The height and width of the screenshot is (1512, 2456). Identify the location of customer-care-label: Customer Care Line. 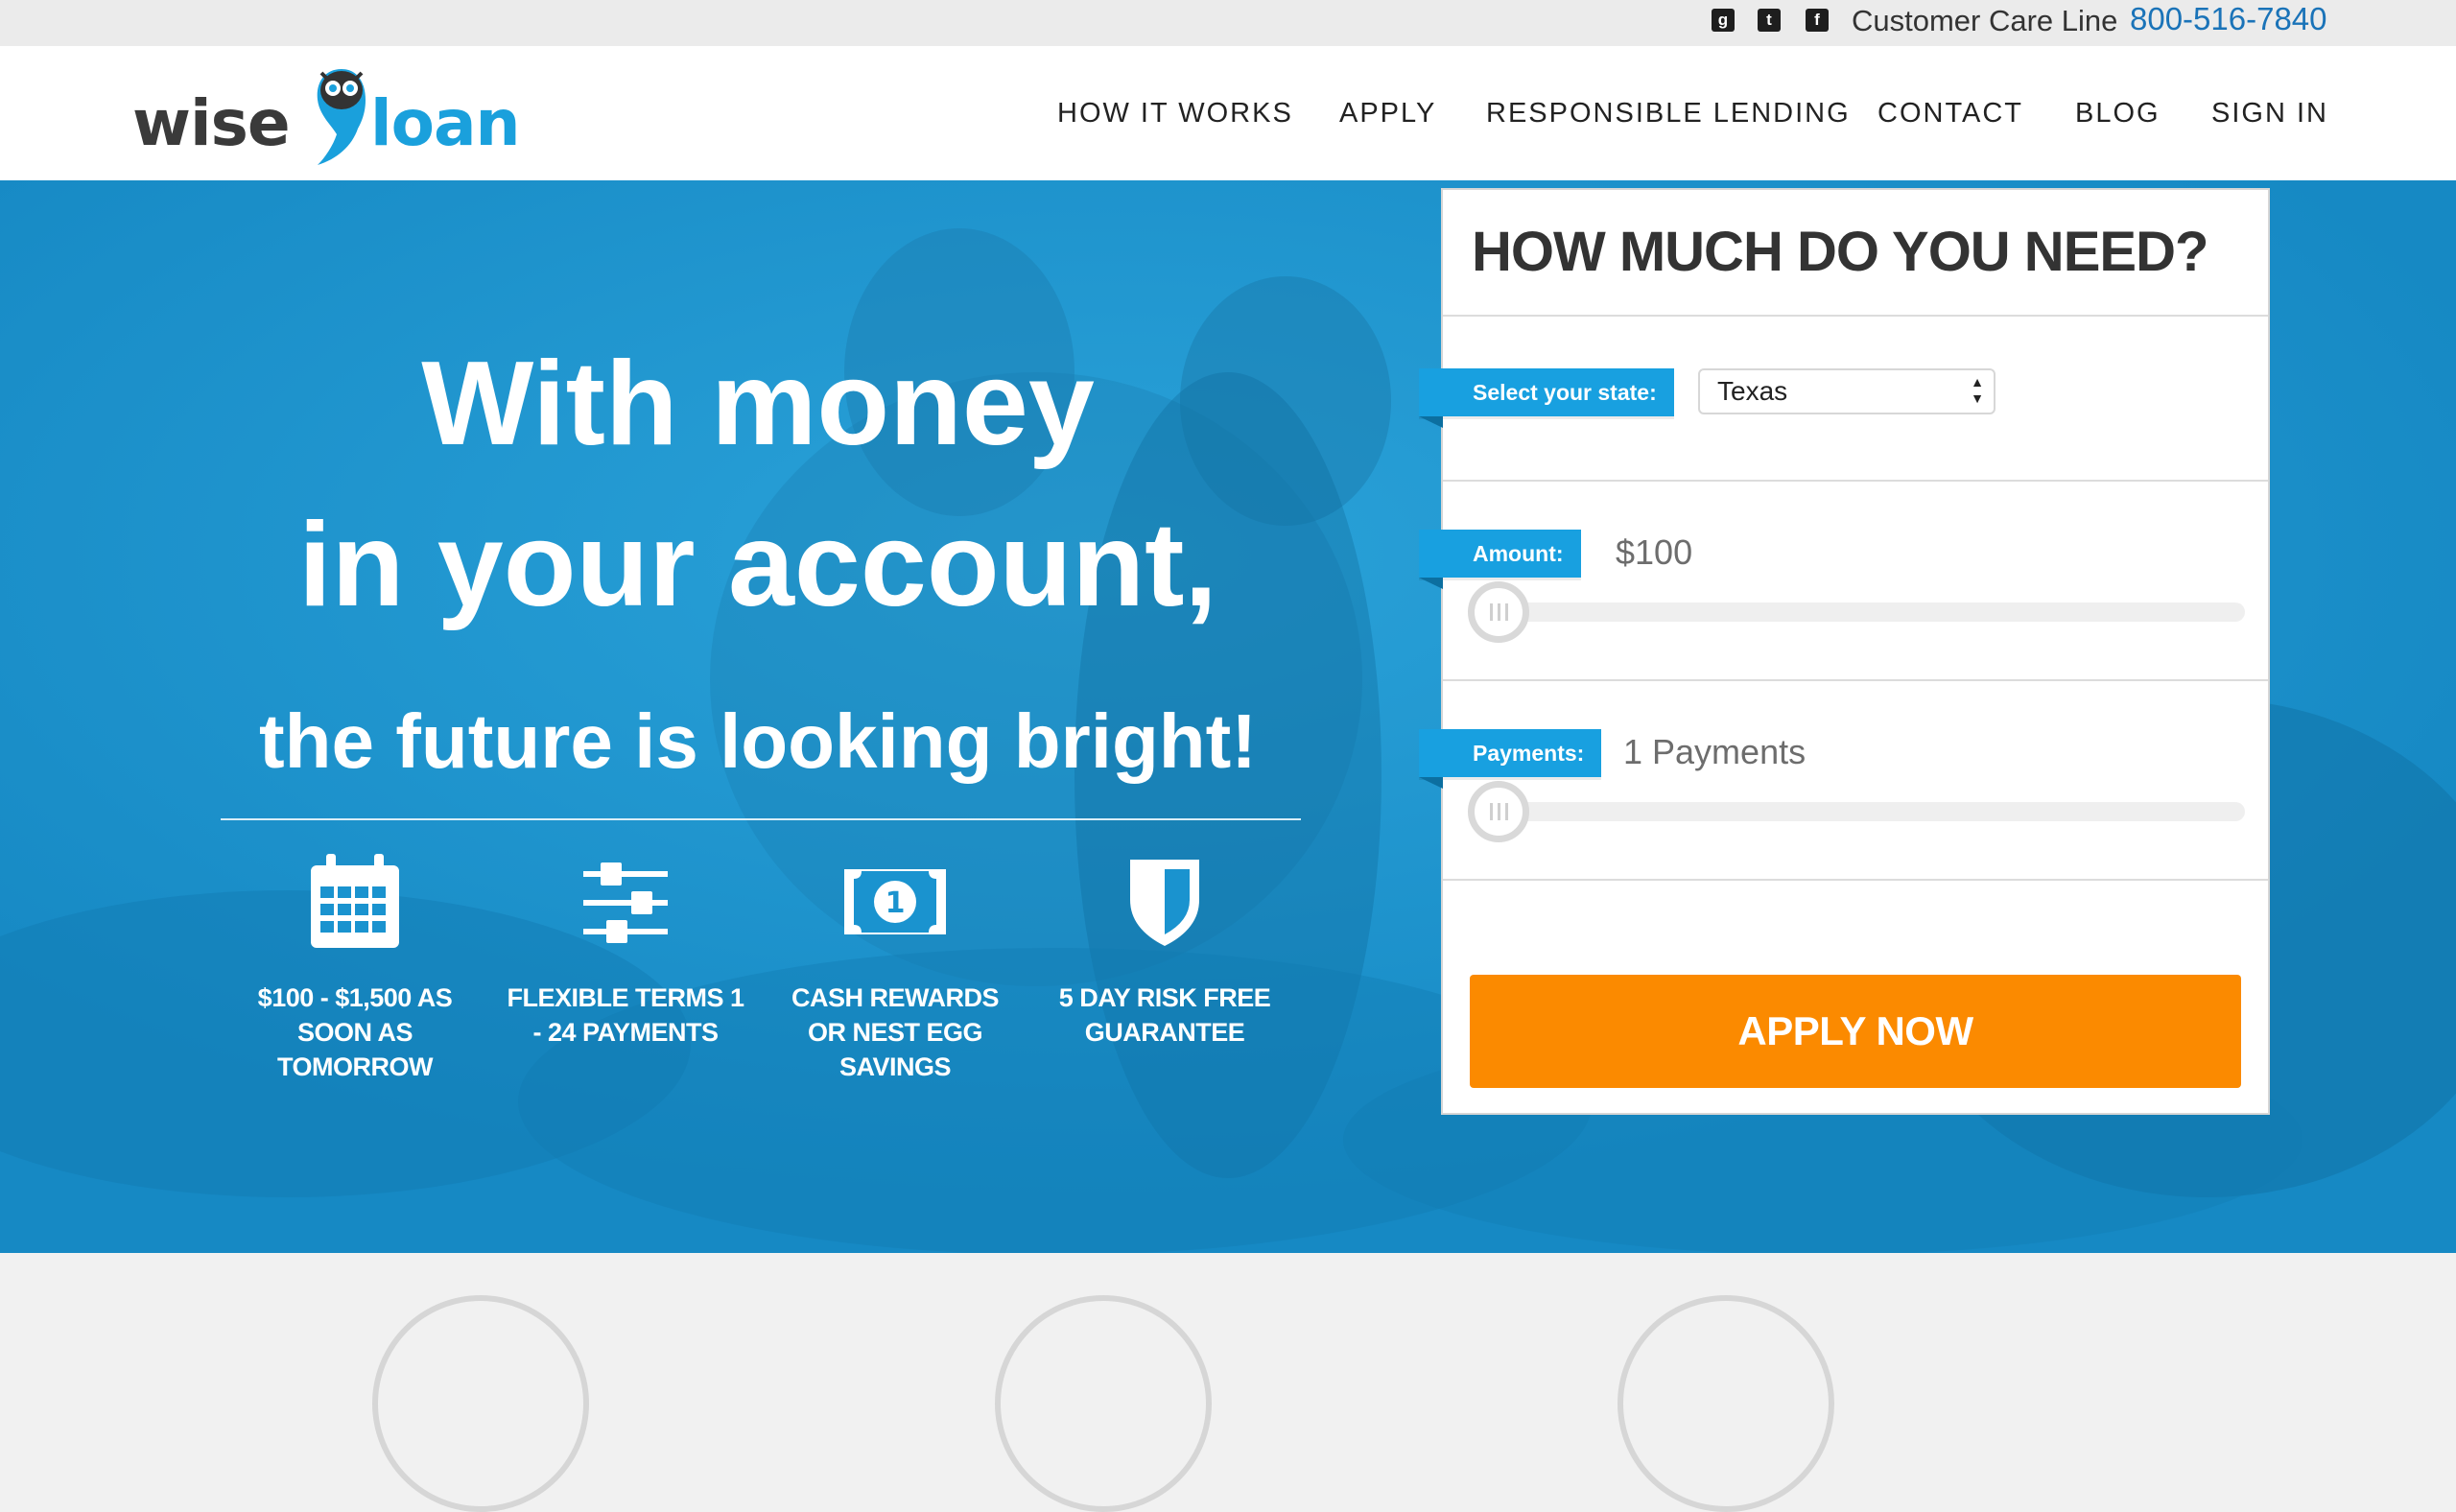
(1985, 20).